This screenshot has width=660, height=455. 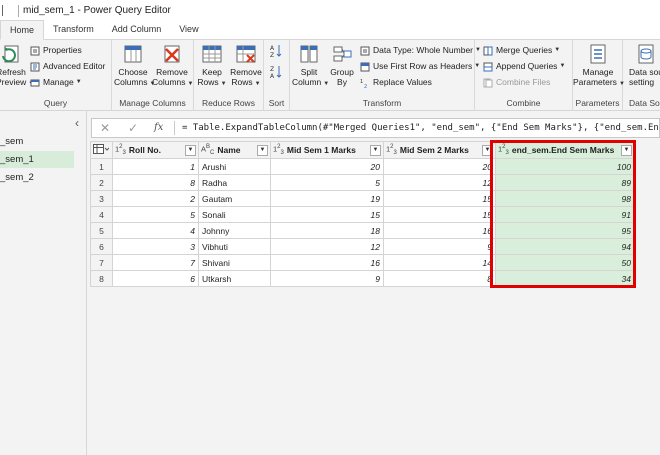 I want to click on table-cell: 7, so click(x=155, y=262).